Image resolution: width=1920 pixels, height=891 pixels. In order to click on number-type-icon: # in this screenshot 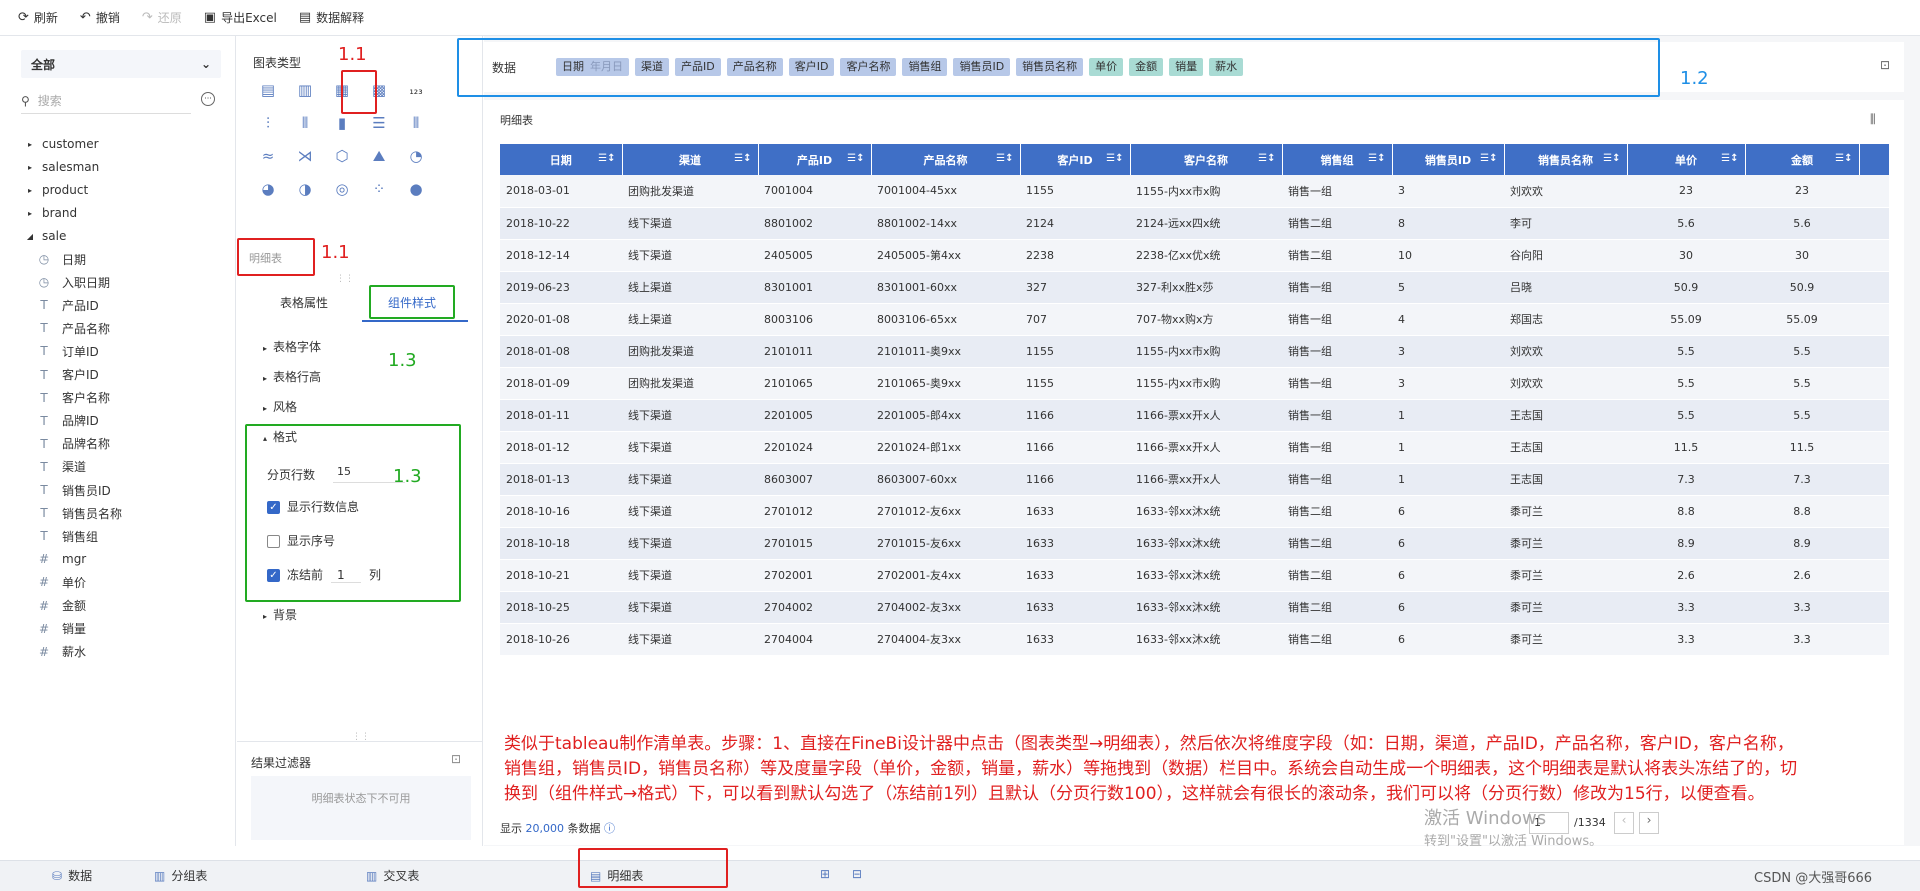, I will do `click(44, 559)`.